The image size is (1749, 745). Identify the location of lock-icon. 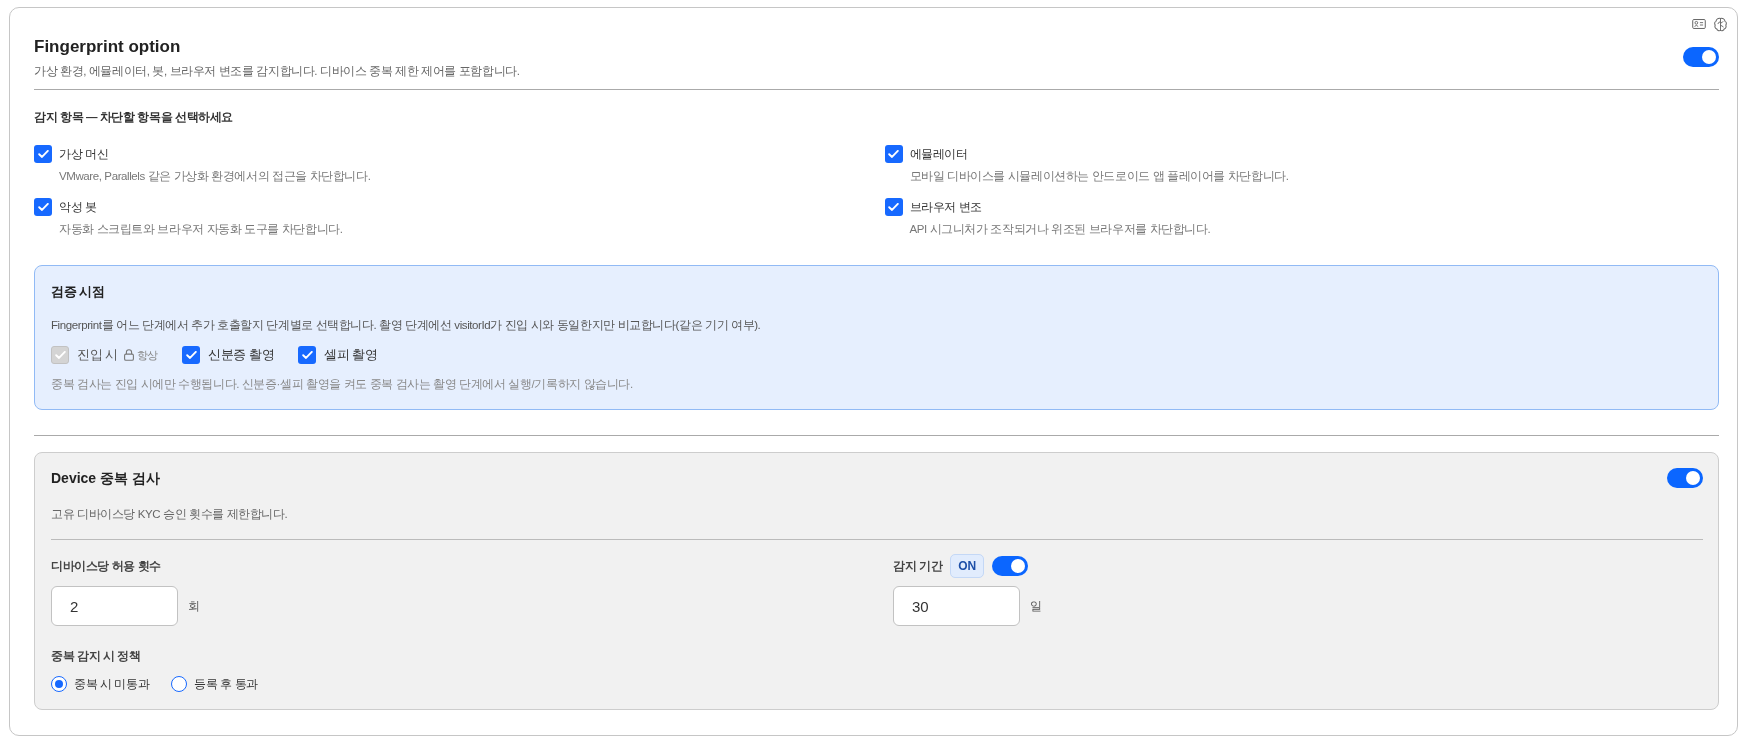
(128, 355).